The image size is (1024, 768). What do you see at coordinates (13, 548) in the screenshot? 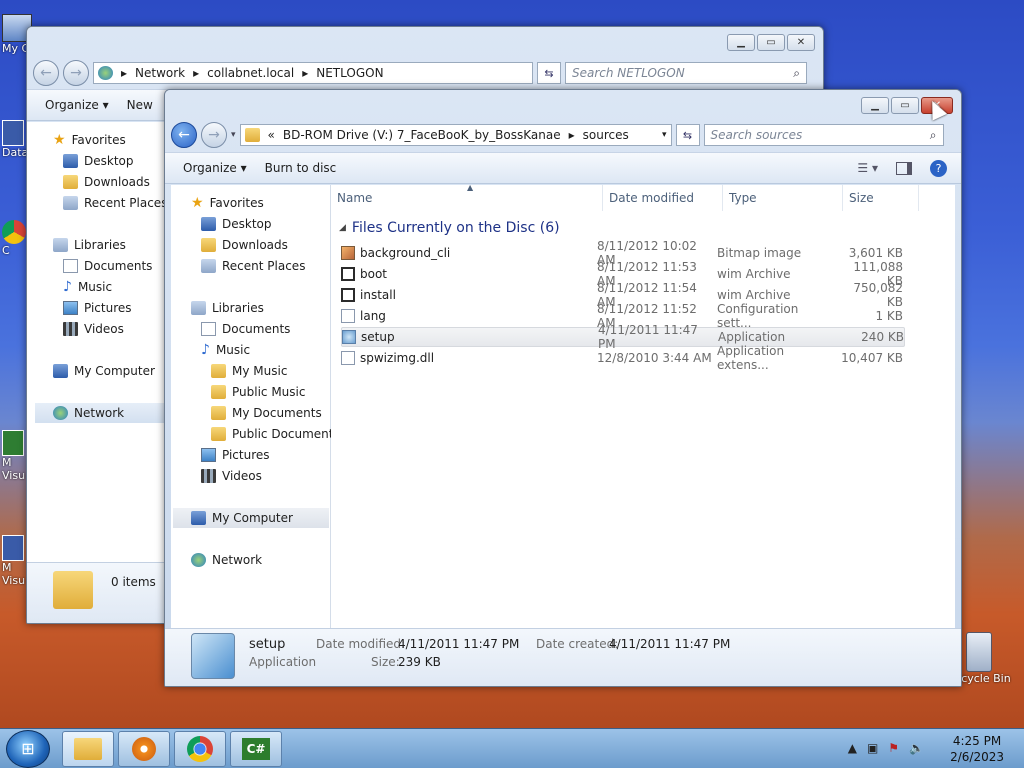
I see `shortcut-icon` at bounding box center [13, 548].